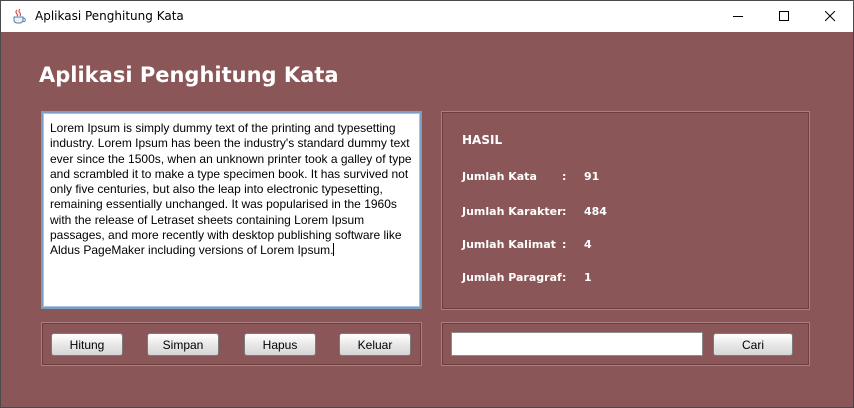 The height and width of the screenshot is (408, 854). What do you see at coordinates (588, 244) in the screenshot?
I see `stat-value-kalimat: 4` at bounding box center [588, 244].